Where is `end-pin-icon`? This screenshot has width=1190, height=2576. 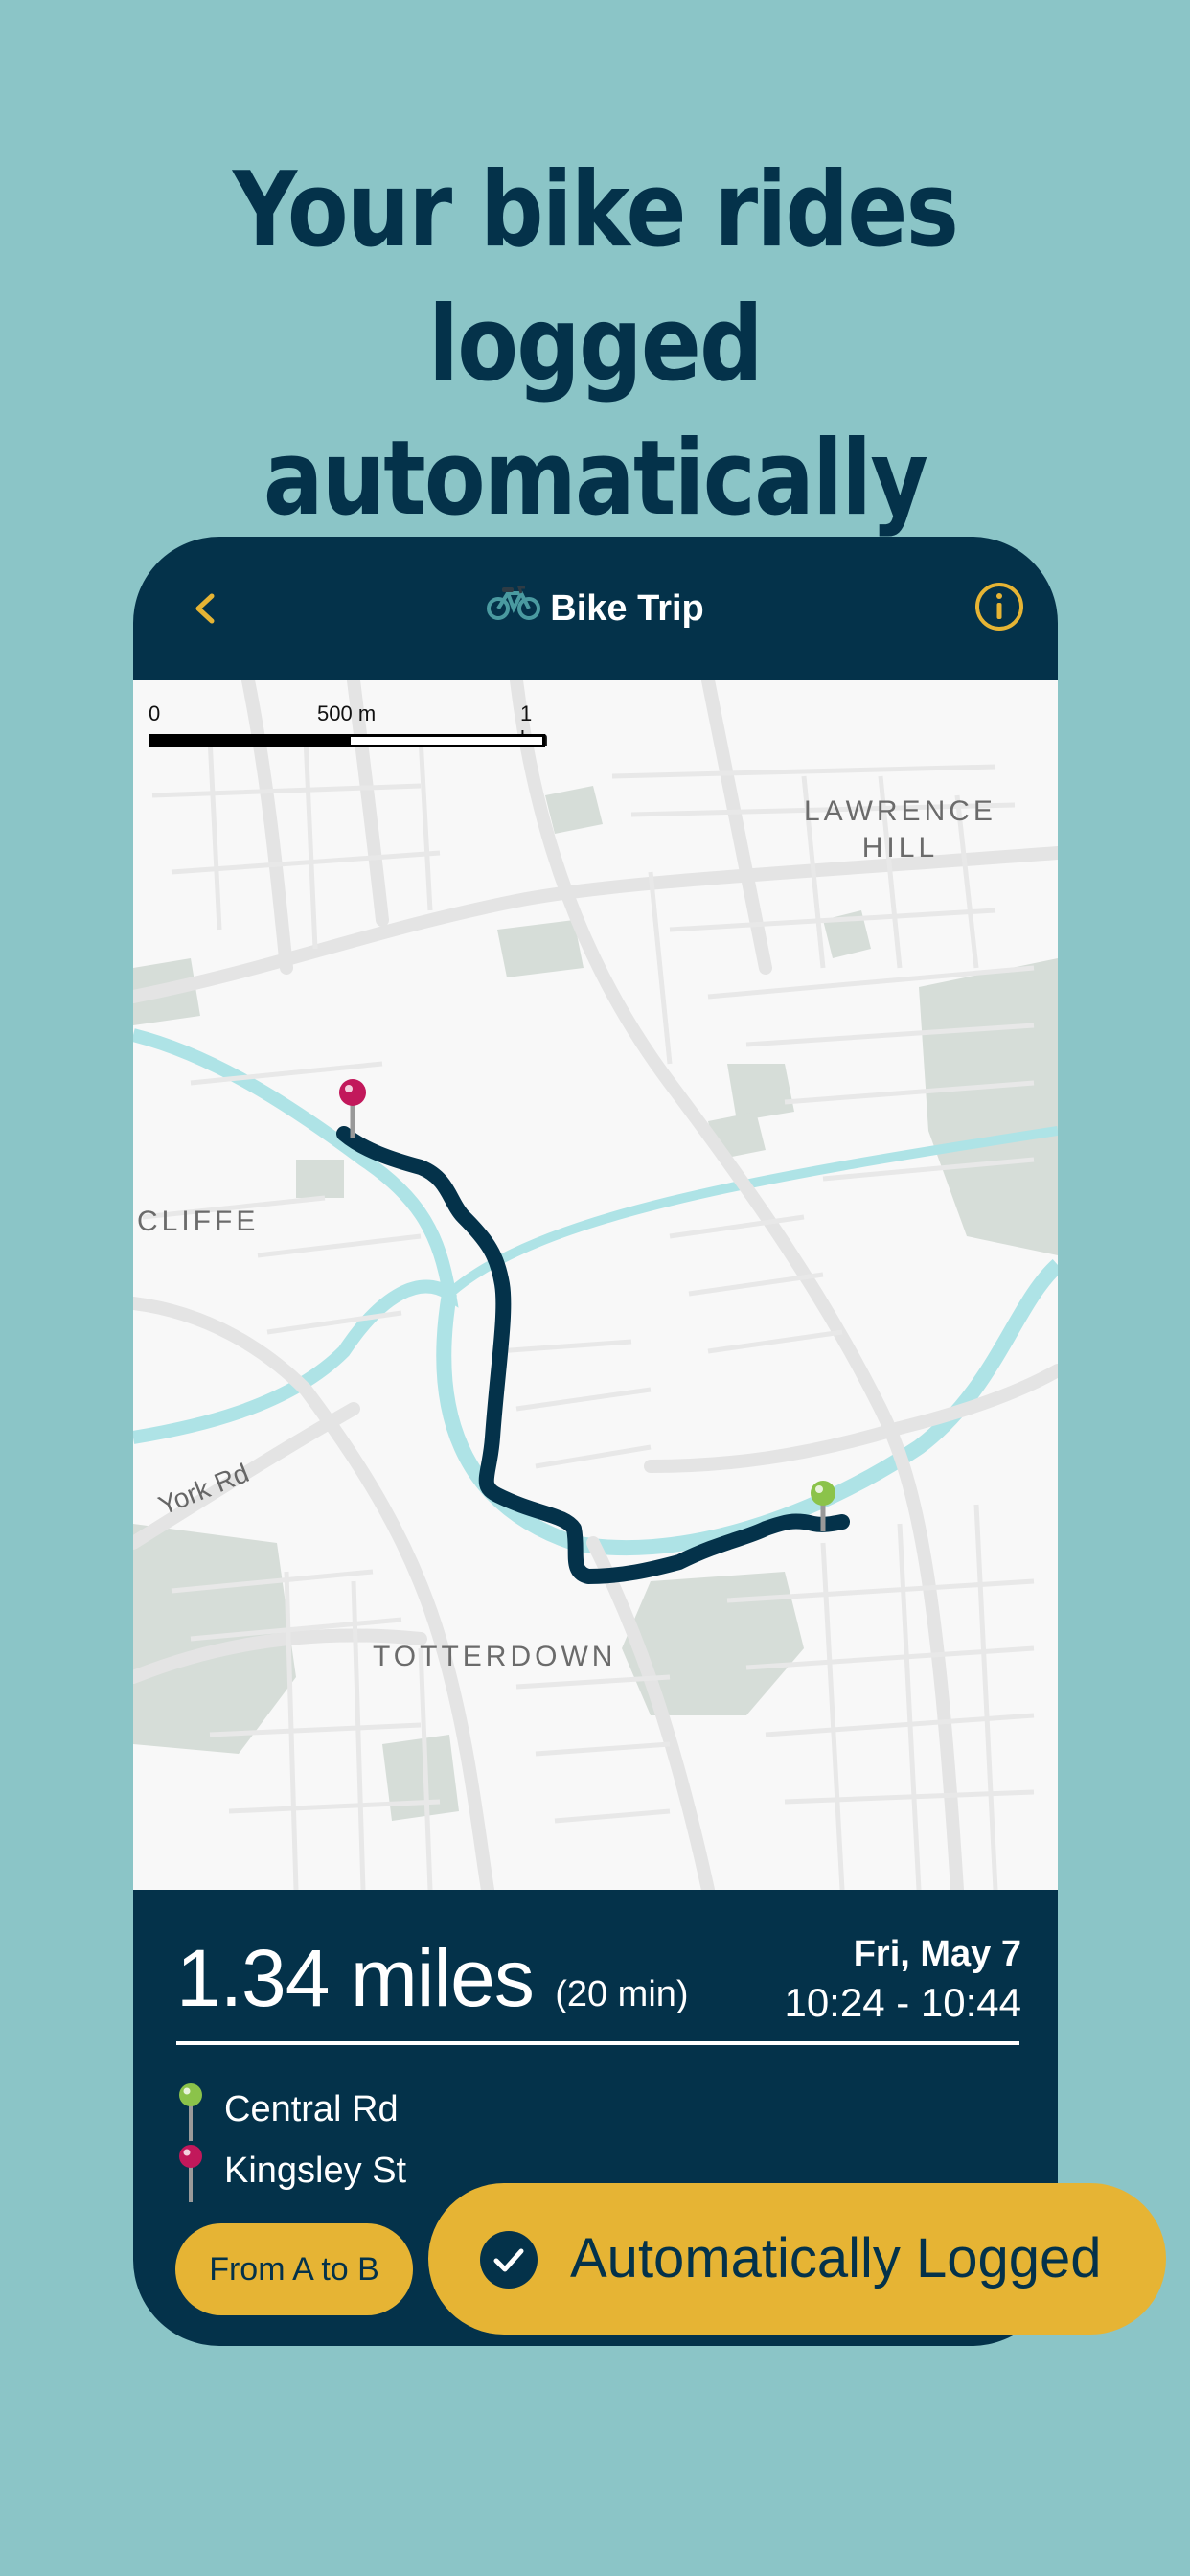
end-pin-icon is located at coordinates (191, 2173).